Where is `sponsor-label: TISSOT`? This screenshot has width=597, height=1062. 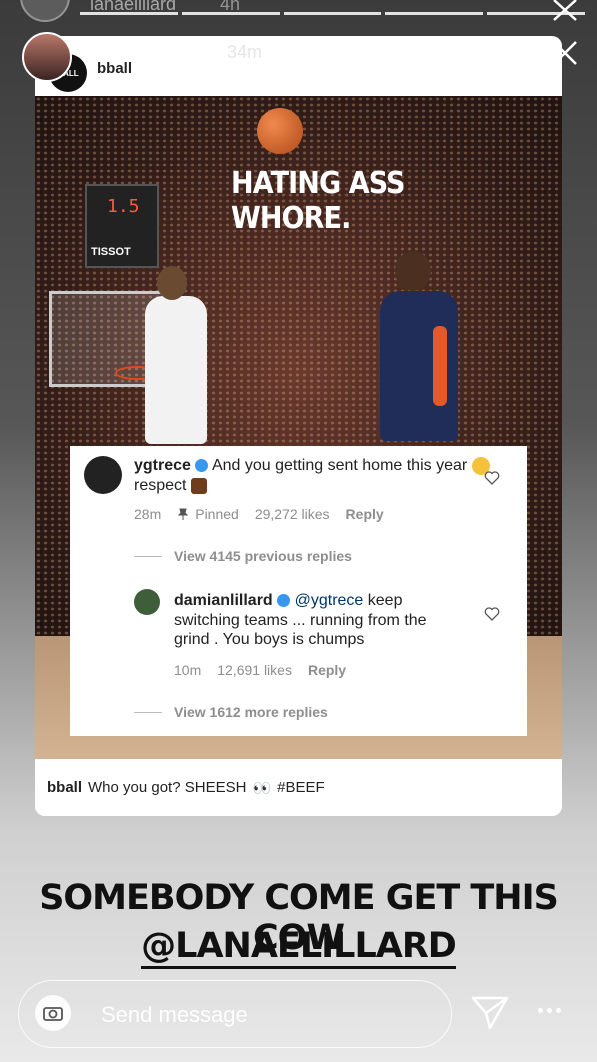 sponsor-label: TISSOT is located at coordinates (111, 252).